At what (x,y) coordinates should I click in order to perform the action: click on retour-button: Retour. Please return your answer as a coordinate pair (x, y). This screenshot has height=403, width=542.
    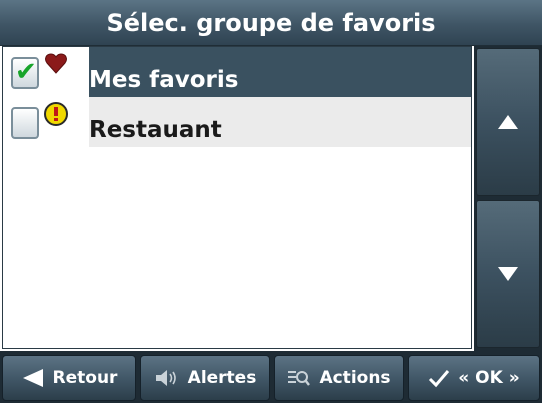
    Looking at the image, I should click on (69, 378).